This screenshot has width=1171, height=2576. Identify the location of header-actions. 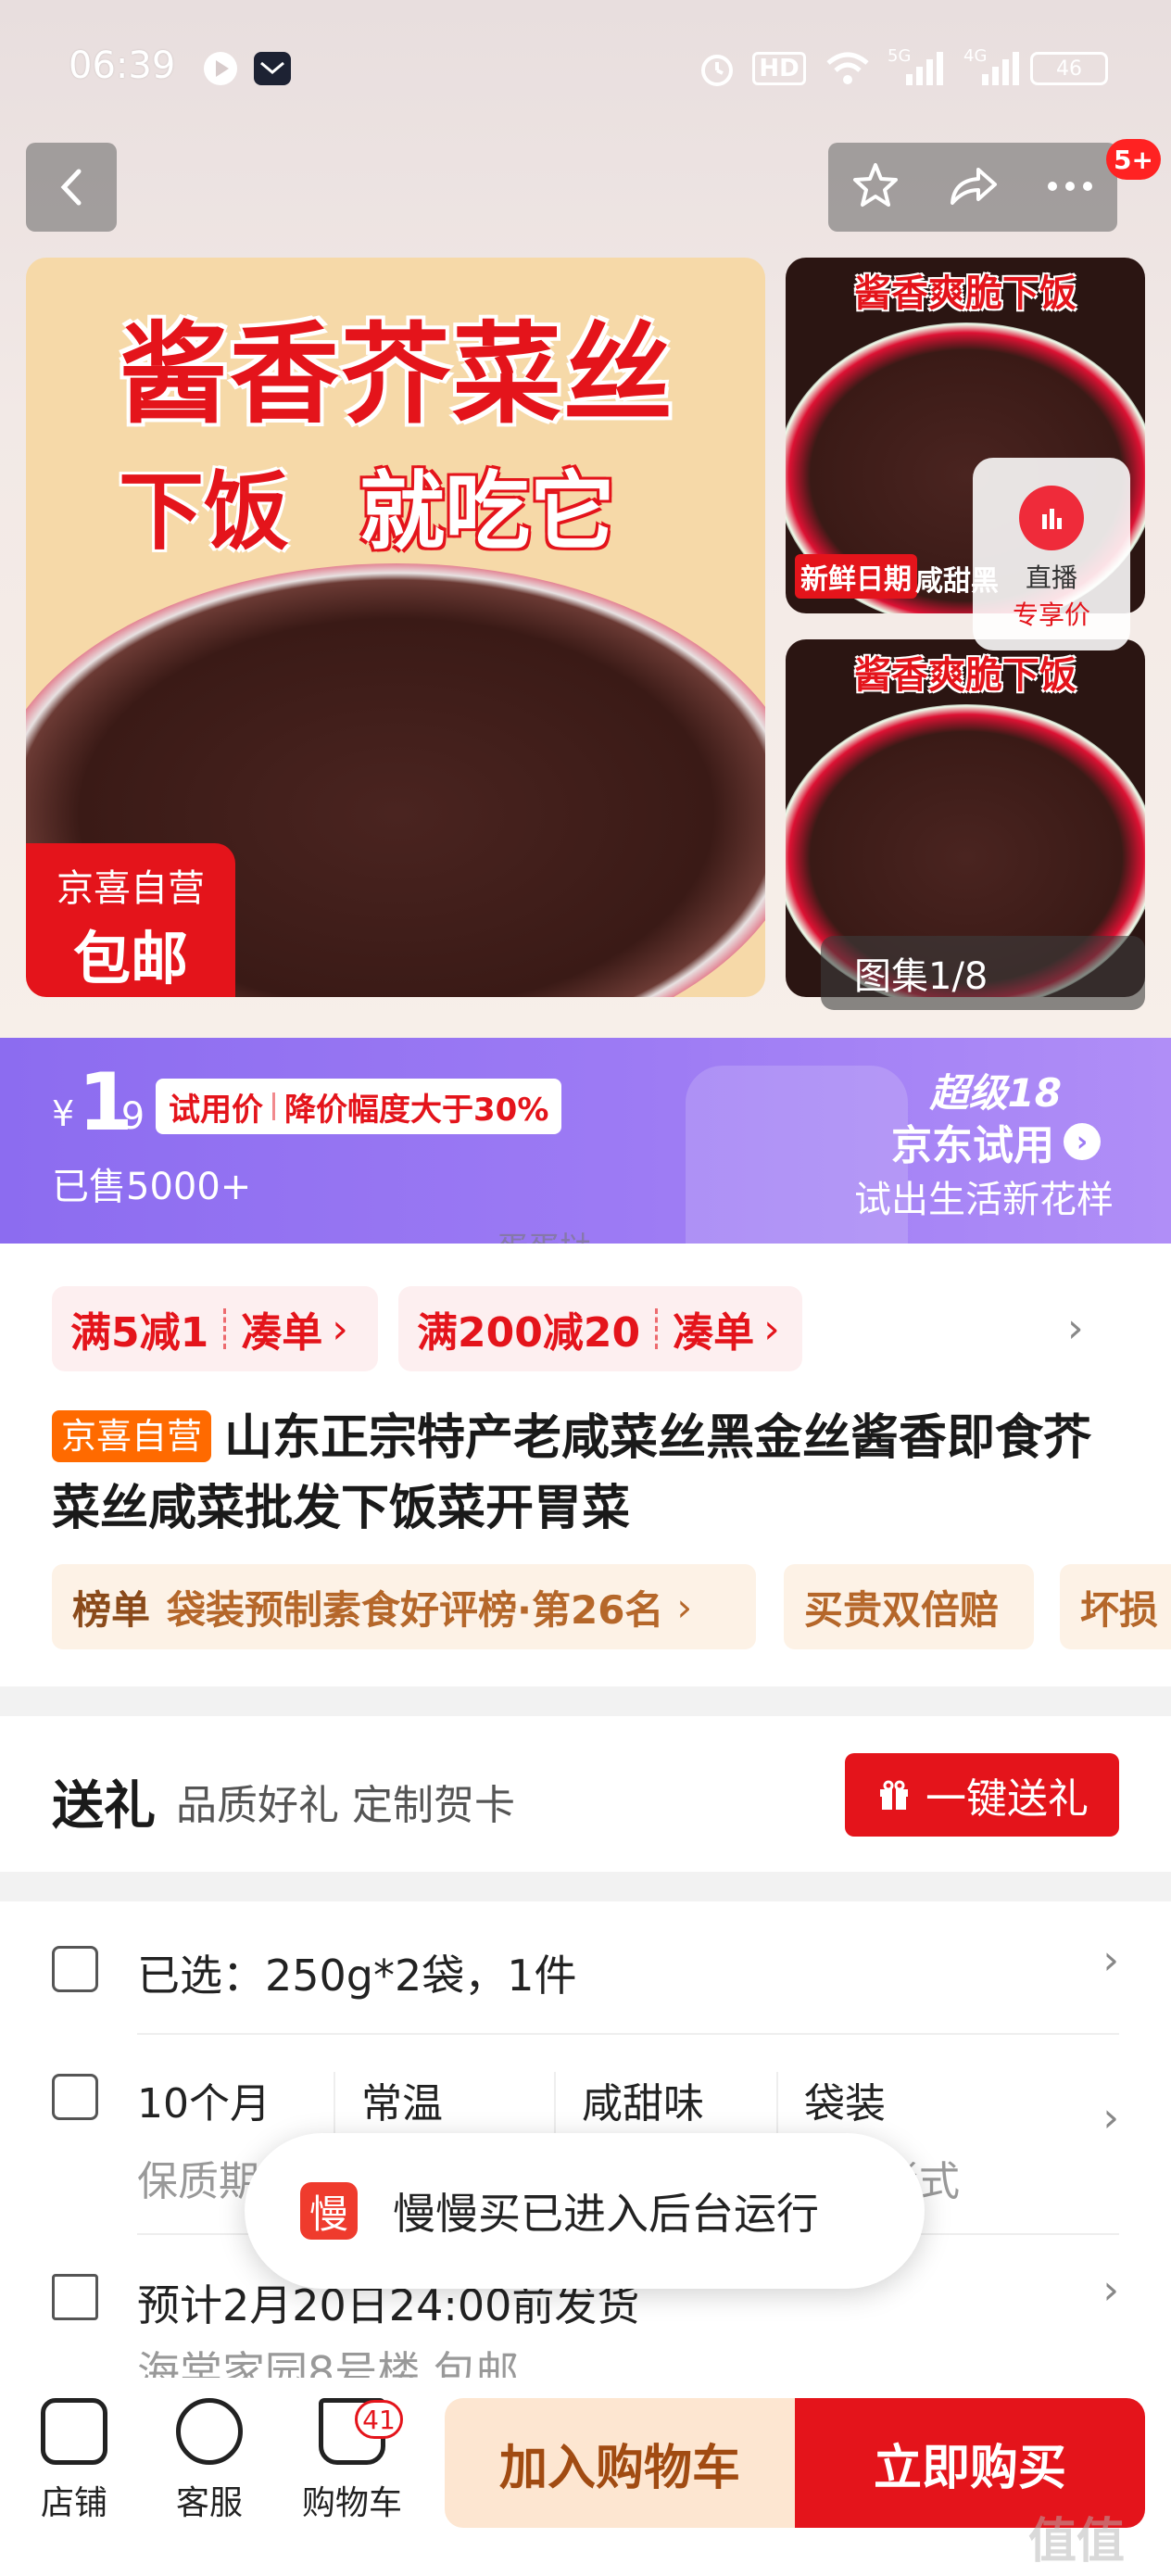
(973, 187).